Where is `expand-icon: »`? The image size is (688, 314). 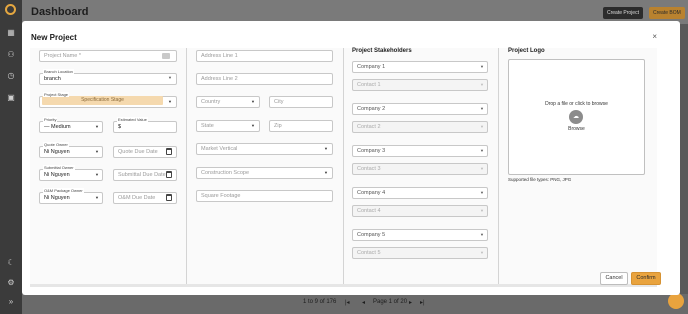
expand-icon: » is located at coordinates (11, 302).